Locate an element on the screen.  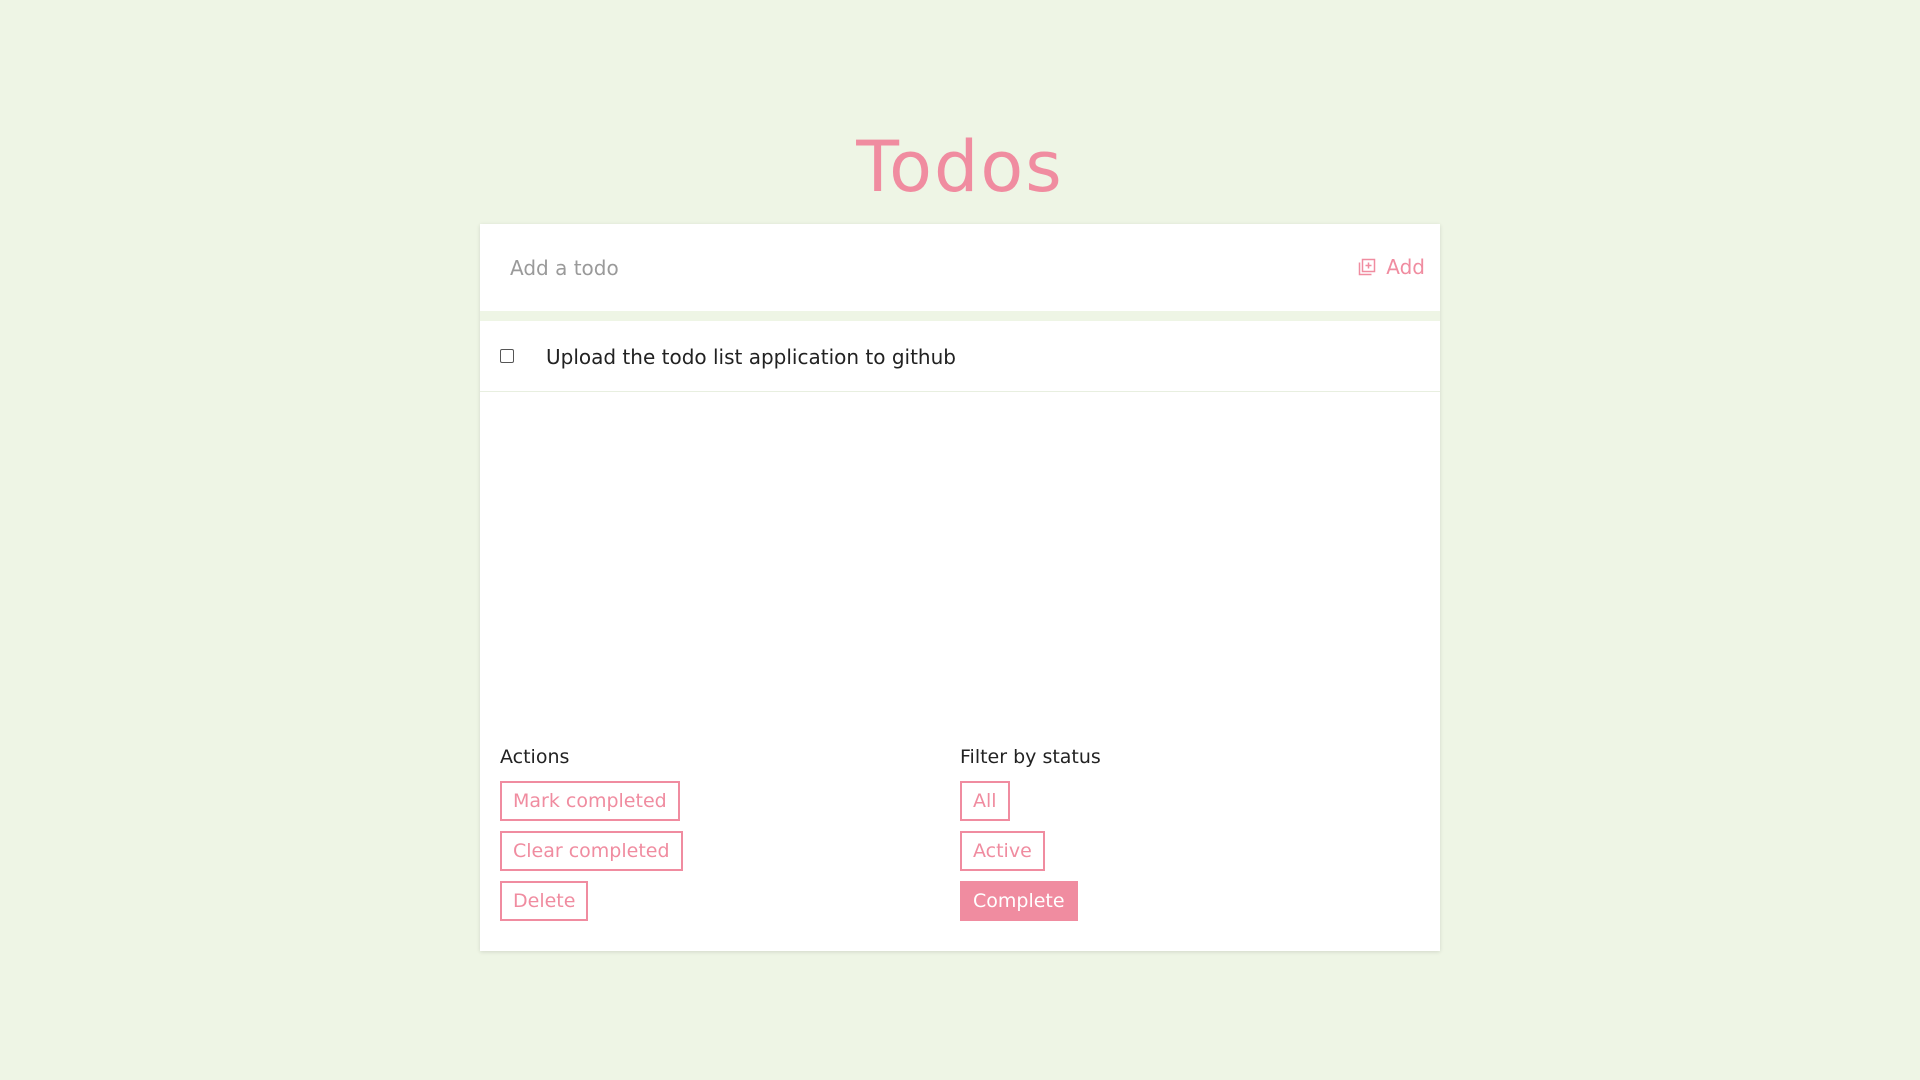
add-todo-bar: Add is located at coordinates (960, 267).